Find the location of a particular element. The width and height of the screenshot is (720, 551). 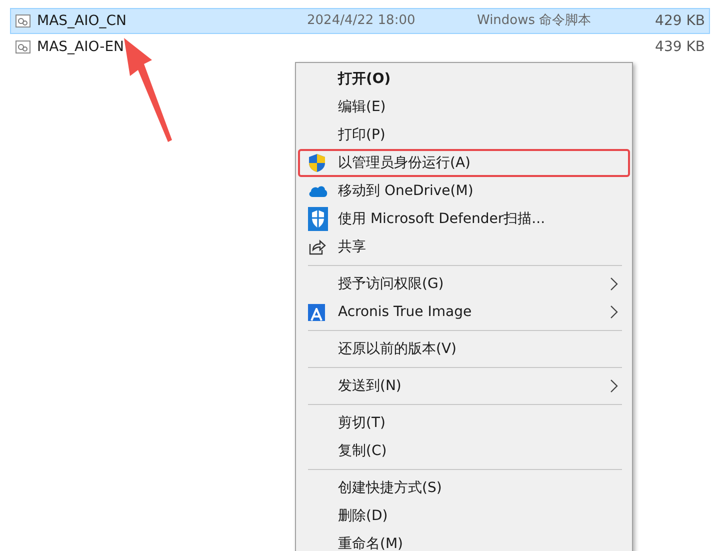

menu-item: 打印(P) is located at coordinates (464, 135).